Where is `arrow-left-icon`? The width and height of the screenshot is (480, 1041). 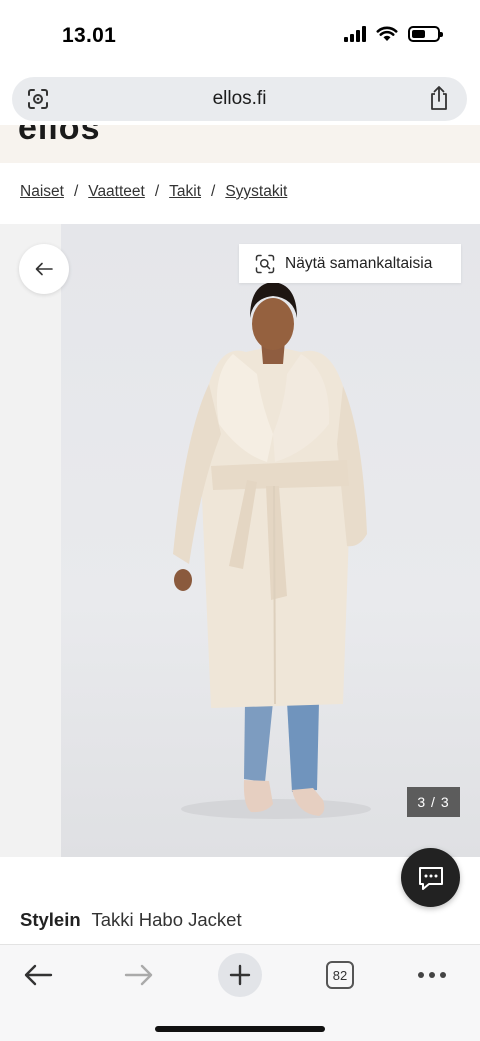
arrow-left-icon is located at coordinates (44, 269).